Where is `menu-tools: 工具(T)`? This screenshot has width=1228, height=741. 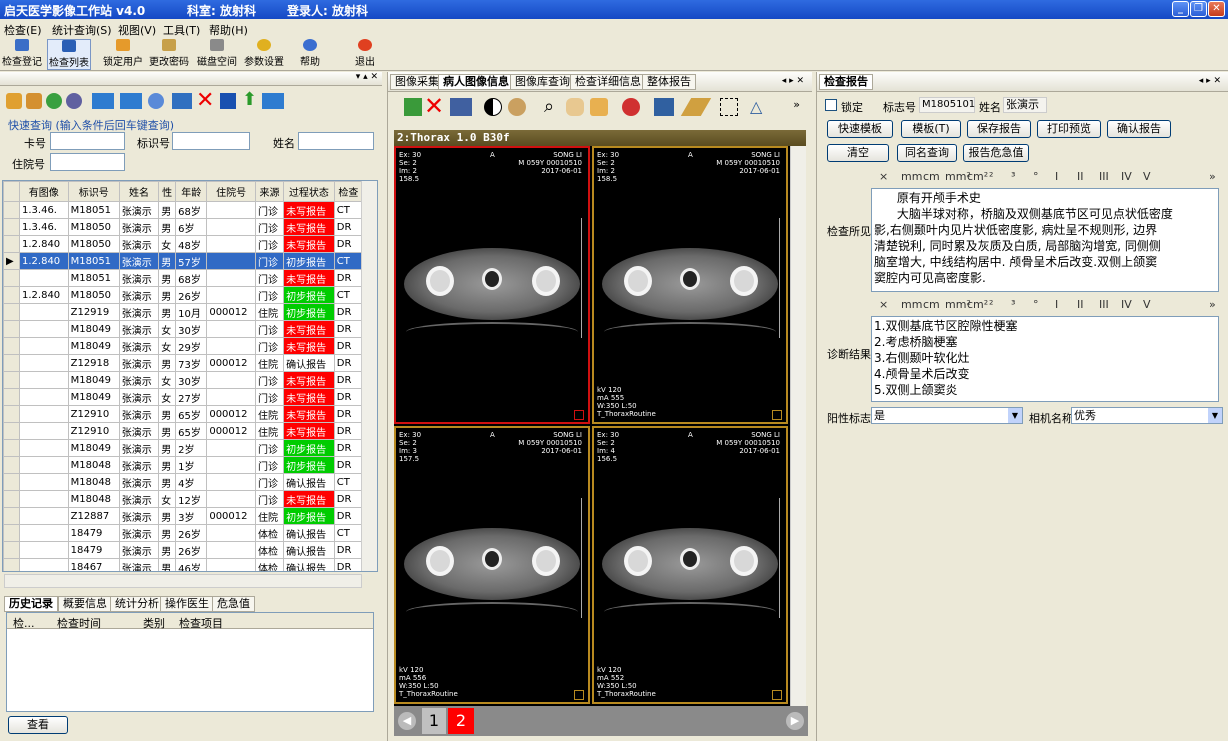 menu-tools: 工具(T) is located at coordinates (181, 30).